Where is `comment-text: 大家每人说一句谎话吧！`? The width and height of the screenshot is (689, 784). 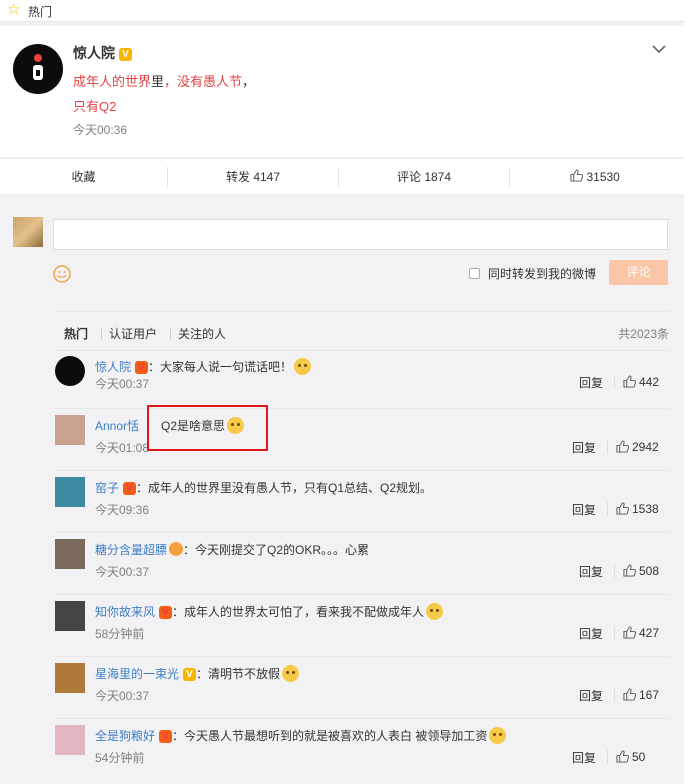 comment-text: 大家每人说一句谎话吧！ is located at coordinates (226, 367).